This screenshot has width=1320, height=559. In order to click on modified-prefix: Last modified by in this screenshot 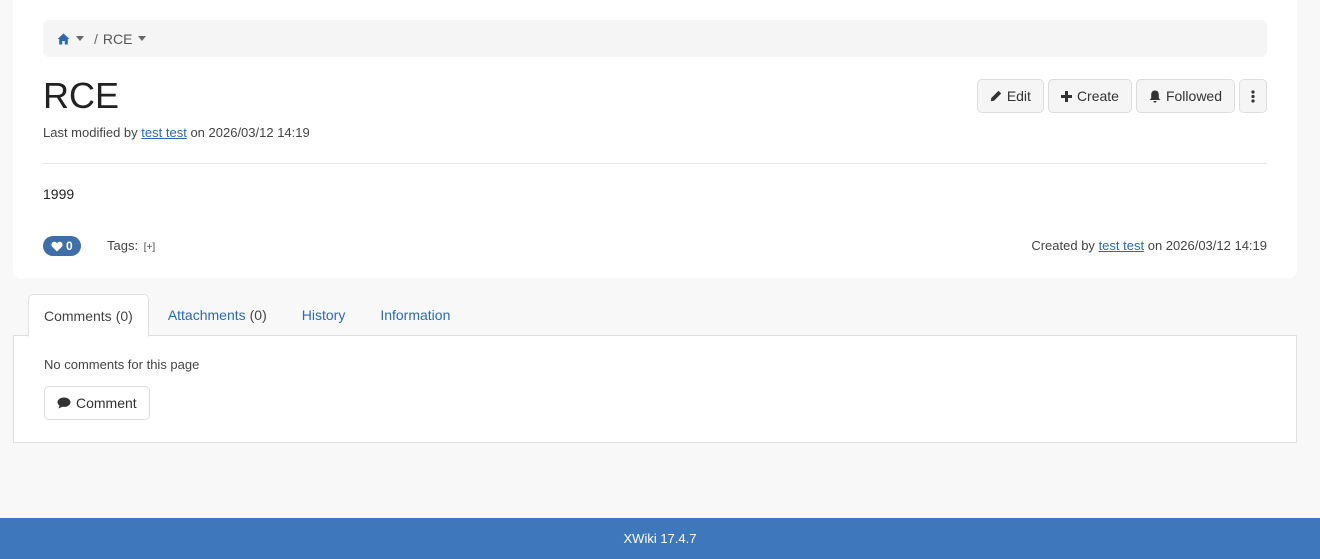, I will do `click(90, 132)`.